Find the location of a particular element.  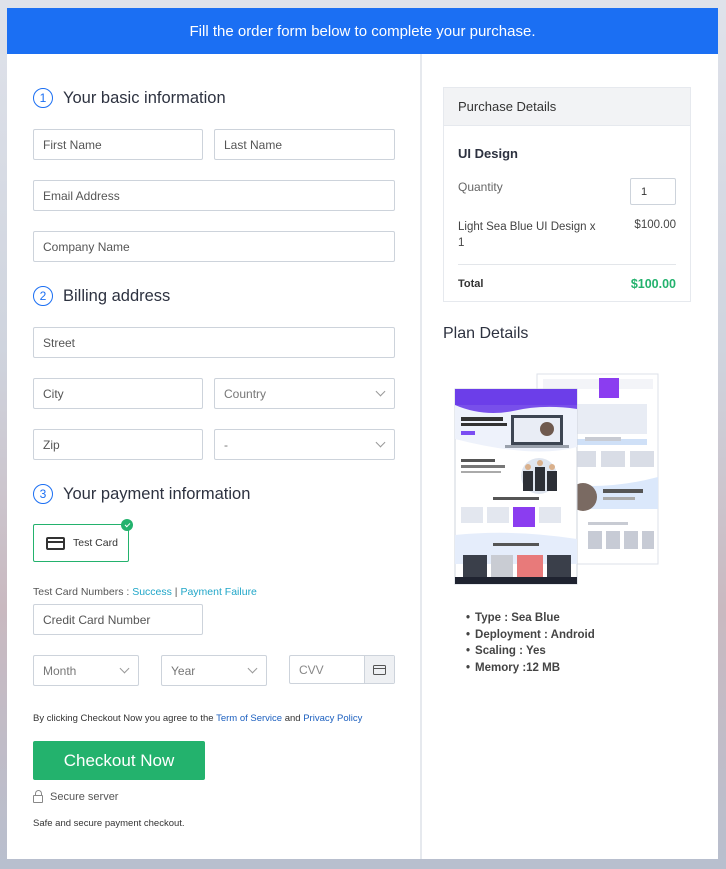

secure-server-label: Secure server is located at coordinates (84, 797).